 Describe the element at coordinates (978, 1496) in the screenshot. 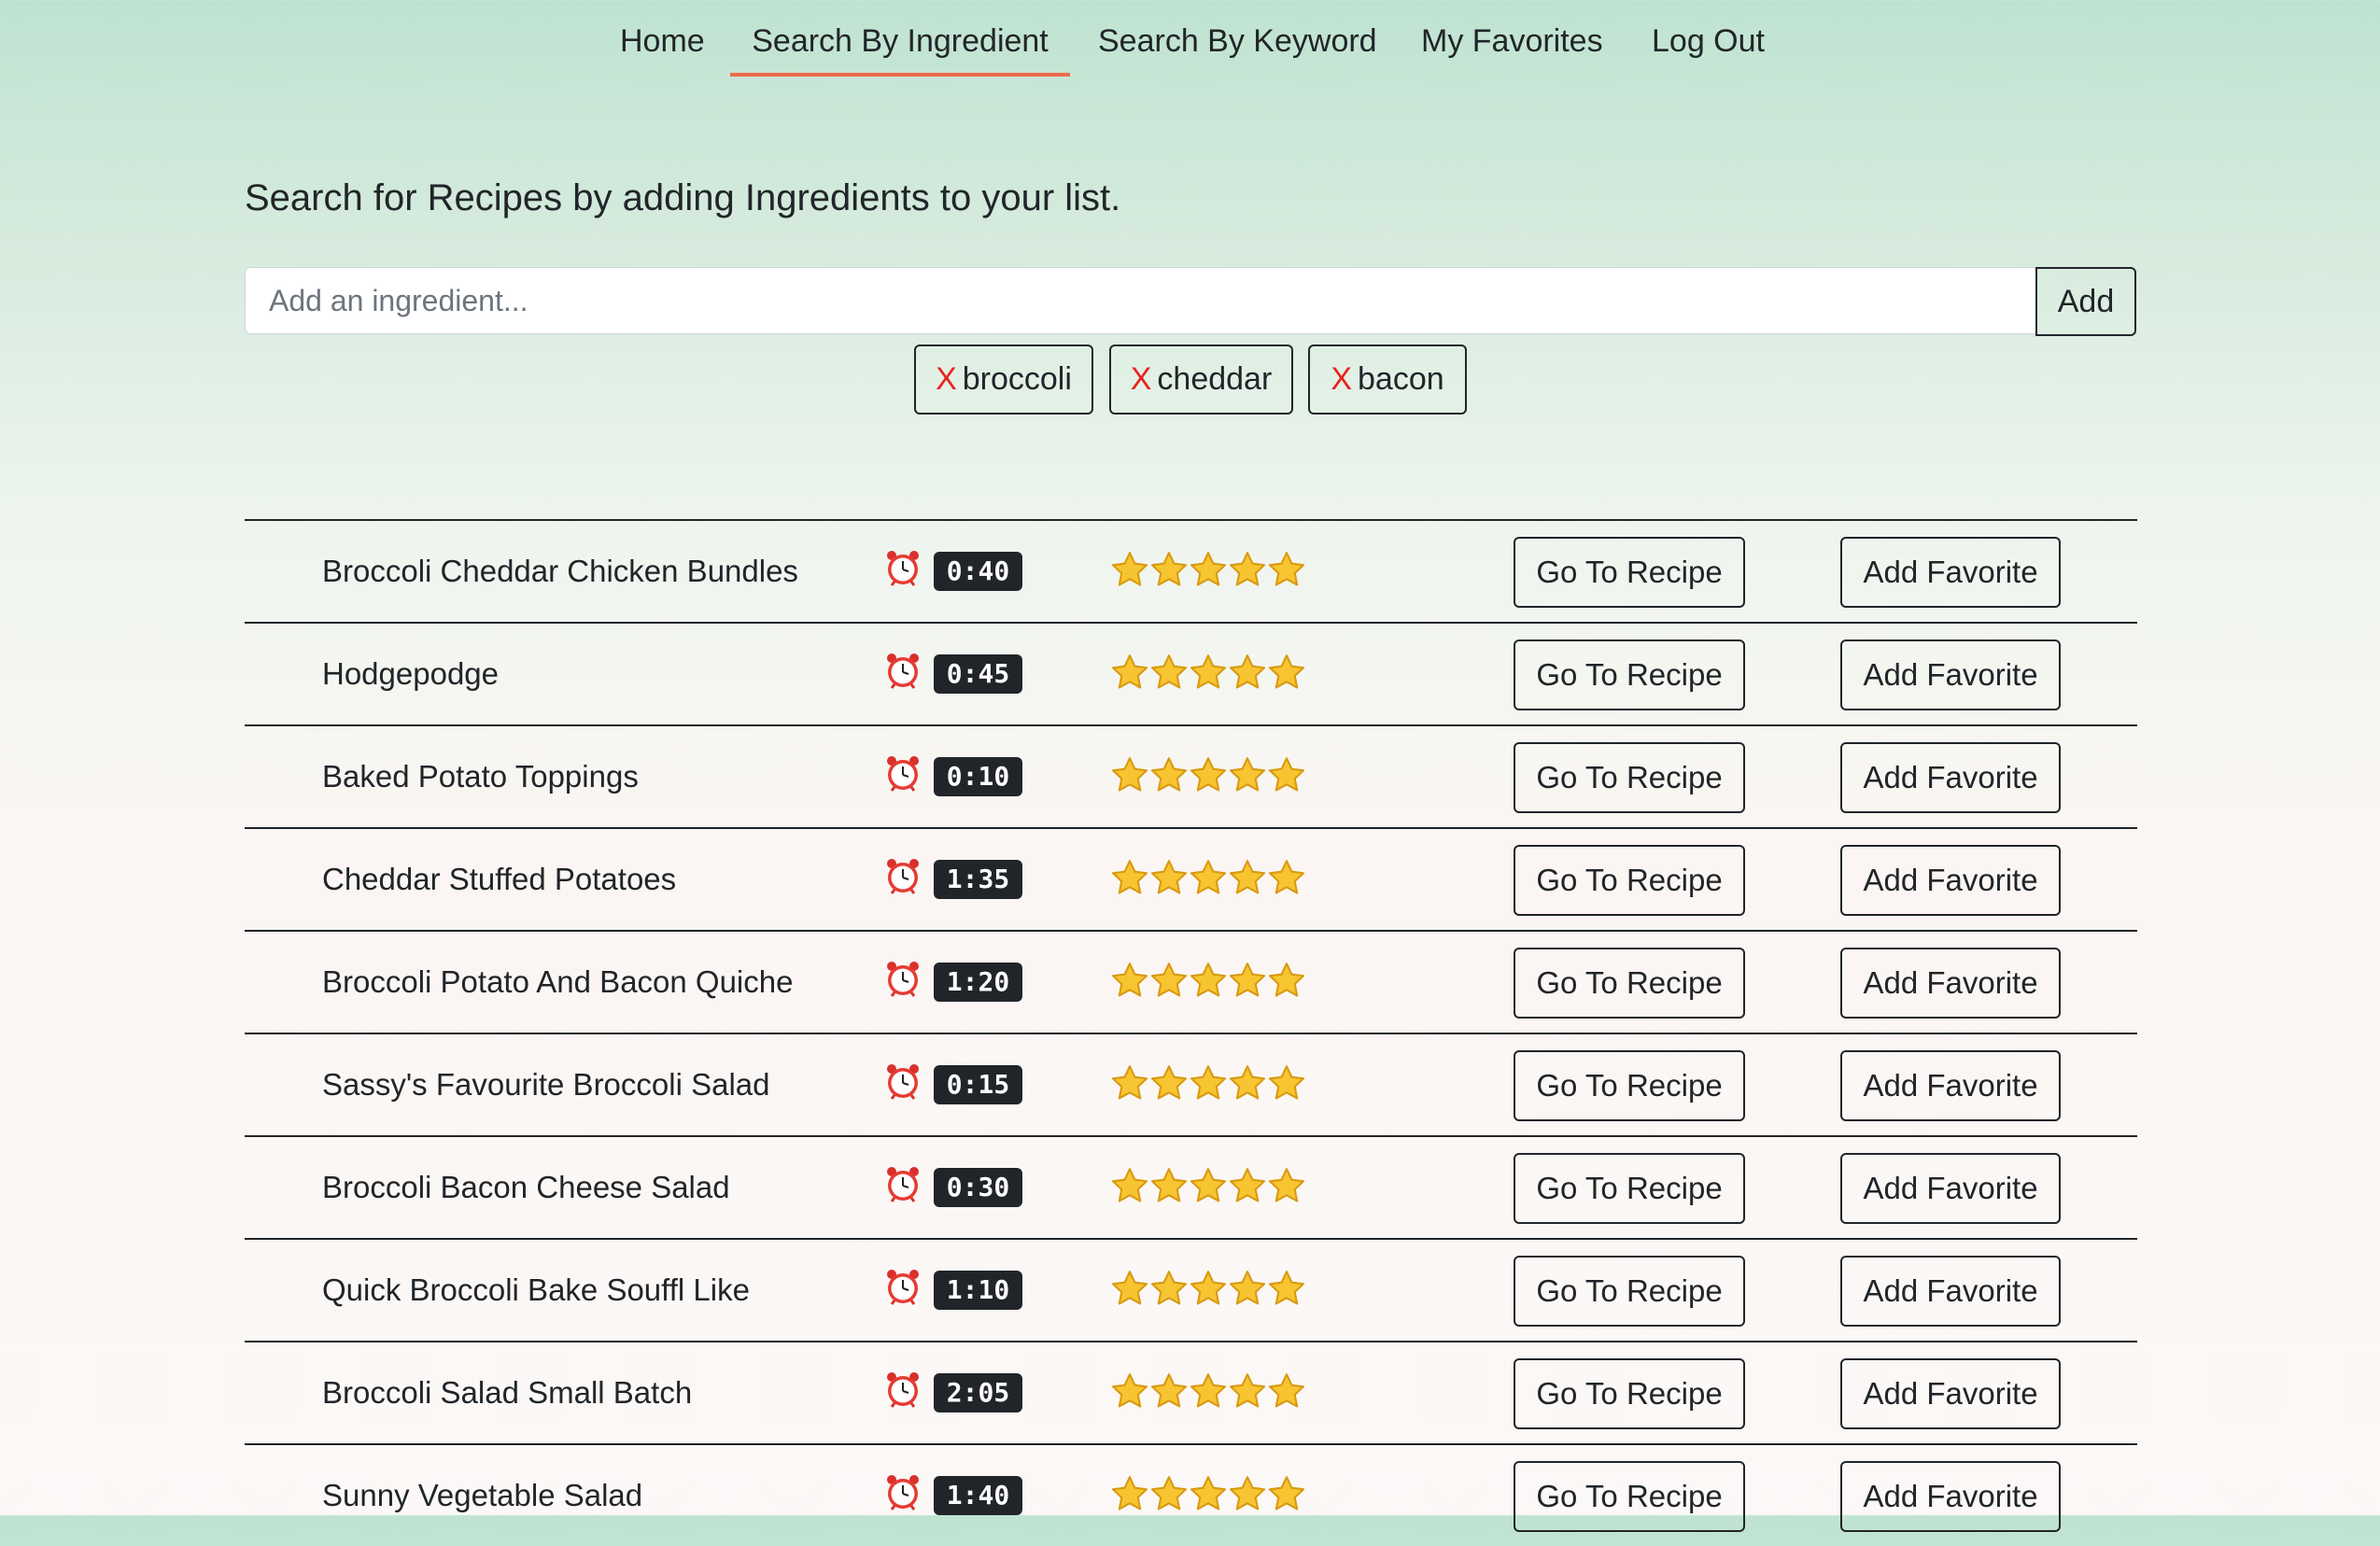

I see `cook-time-badge: 1:40` at that location.